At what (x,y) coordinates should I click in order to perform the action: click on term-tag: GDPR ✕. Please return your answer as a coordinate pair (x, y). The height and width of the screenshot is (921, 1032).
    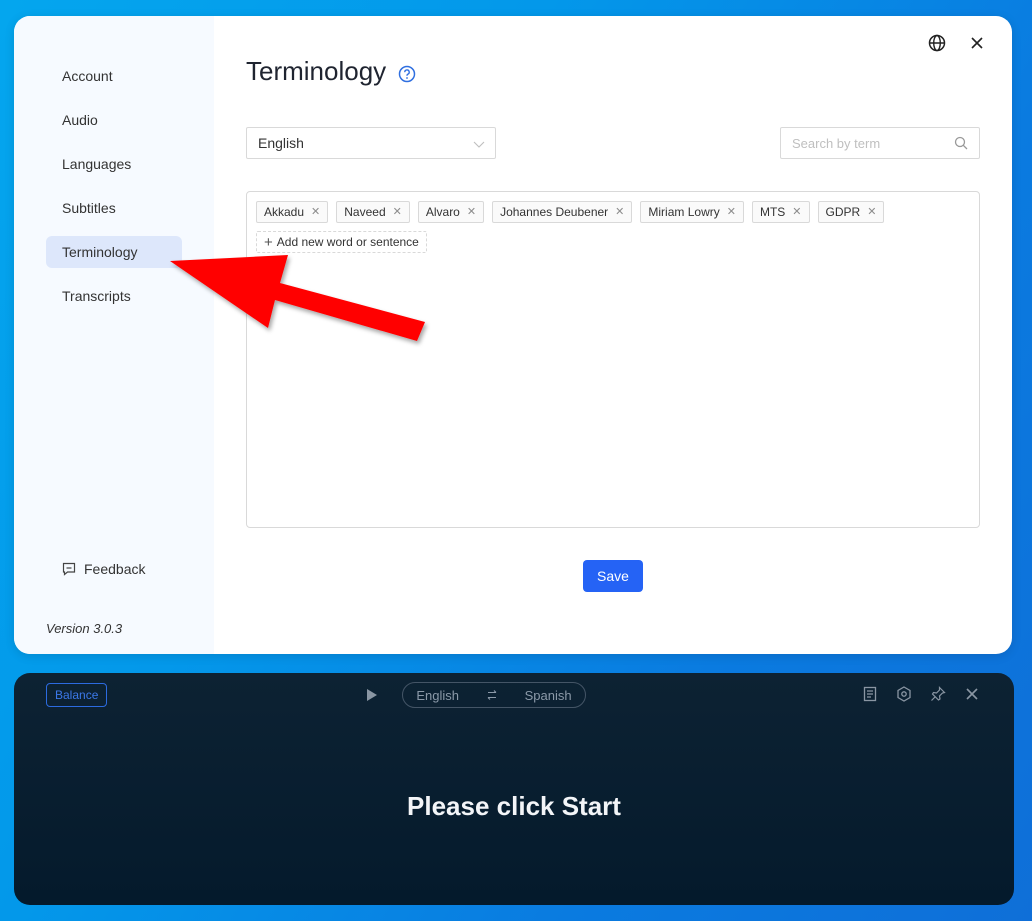
    Looking at the image, I should click on (851, 212).